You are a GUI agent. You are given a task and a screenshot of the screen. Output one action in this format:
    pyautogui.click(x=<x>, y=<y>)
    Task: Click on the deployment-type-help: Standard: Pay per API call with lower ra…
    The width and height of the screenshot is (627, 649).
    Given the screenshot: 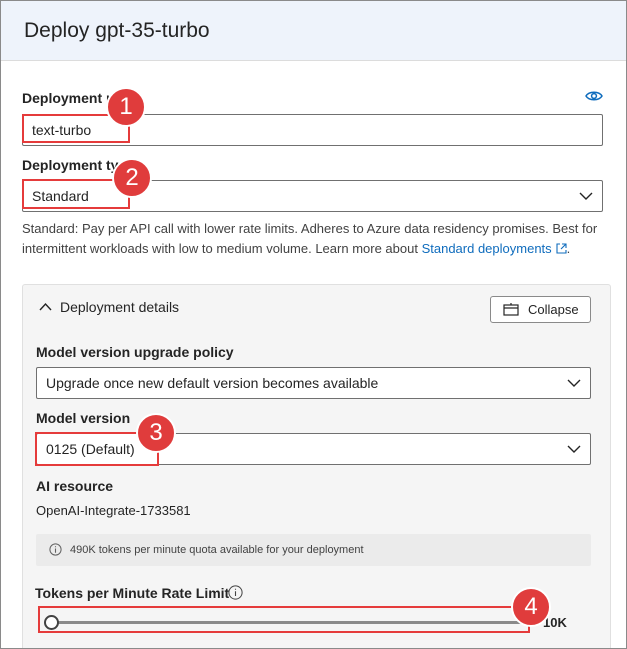 What is the action you would take?
    pyautogui.click(x=314, y=239)
    